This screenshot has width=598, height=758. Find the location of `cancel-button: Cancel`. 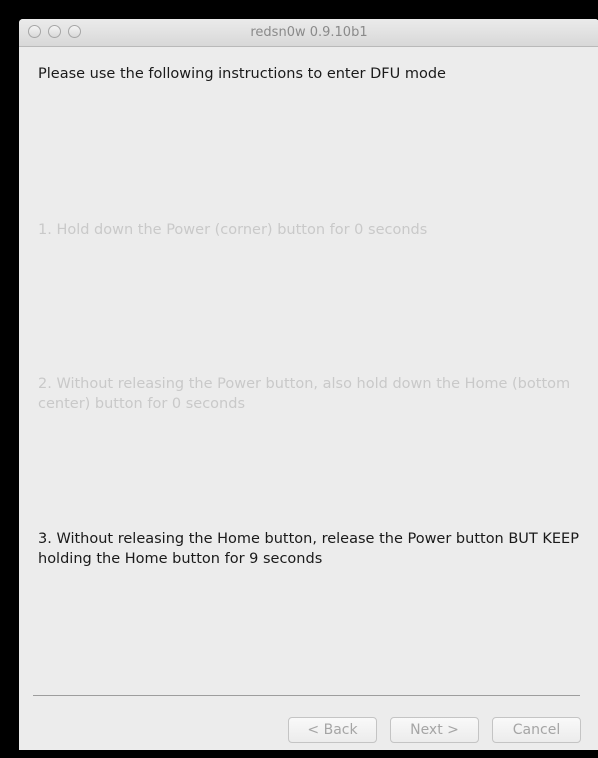

cancel-button: Cancel is located at coordinates (536, 730).